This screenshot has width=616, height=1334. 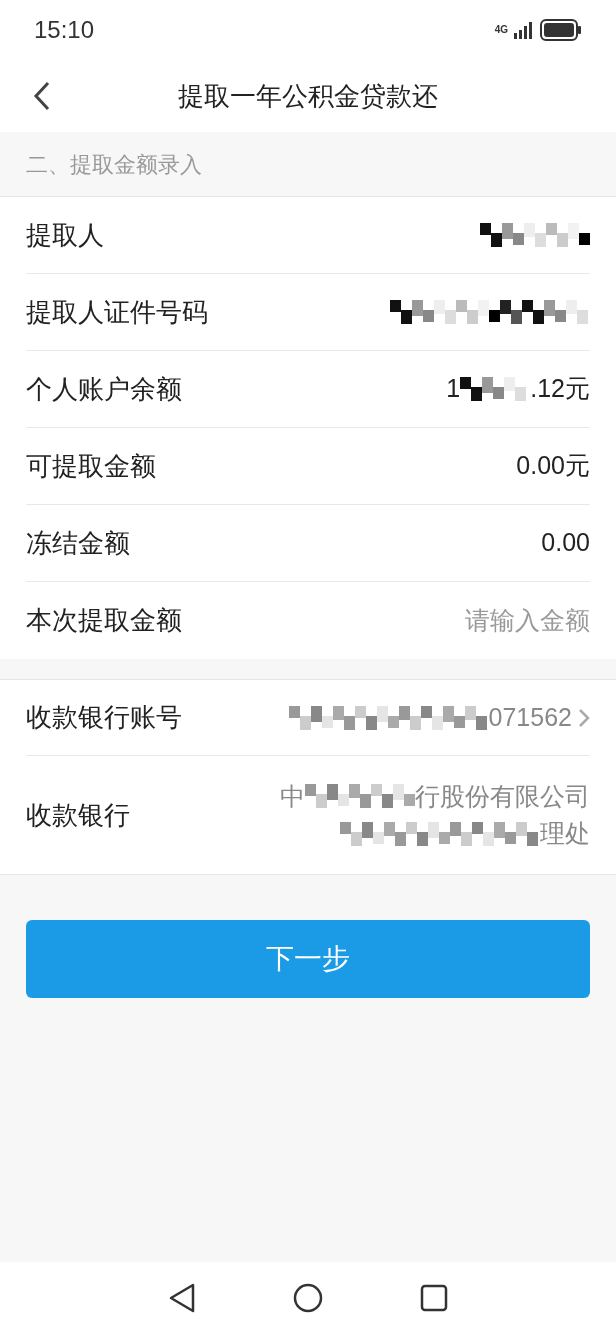 What do you see at coordinates (64, 30) in the screenshot?
I see `status-time: 15:10` at bounding box center [64, 30].